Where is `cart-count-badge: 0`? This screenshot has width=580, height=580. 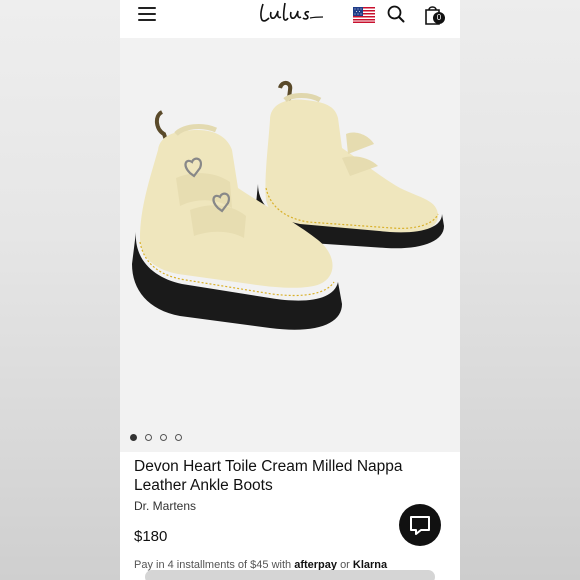
cart-count-badge: 0 is located at coordinates (439, 18).